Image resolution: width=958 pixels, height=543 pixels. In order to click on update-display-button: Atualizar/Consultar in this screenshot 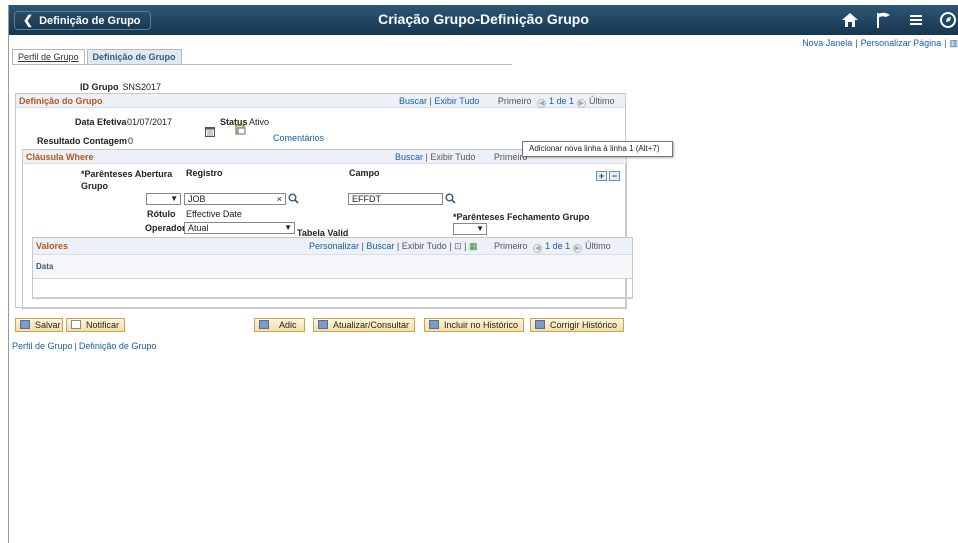, I will do `click(364, 325)`.